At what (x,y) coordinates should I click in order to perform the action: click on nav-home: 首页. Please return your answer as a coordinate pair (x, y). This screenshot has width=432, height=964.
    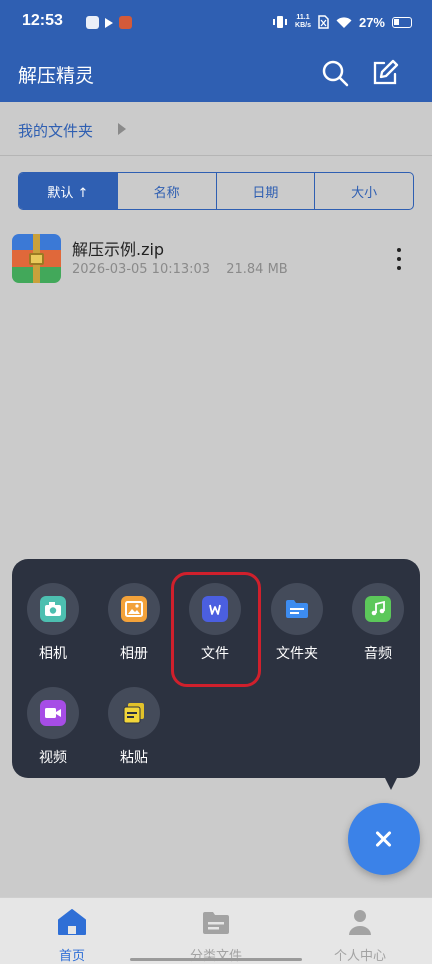
    Looking at the image, I should click on (72, 931).